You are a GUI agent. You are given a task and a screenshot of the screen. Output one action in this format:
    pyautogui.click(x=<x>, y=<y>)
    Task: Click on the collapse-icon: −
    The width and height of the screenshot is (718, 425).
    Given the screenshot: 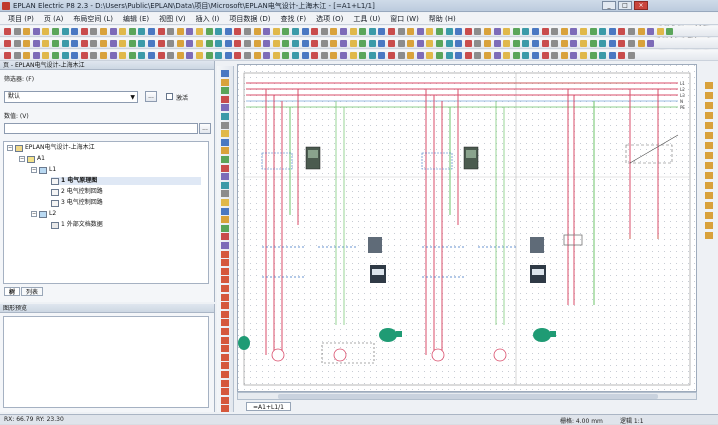 What is the action you would take?
    pyautogui.click(x=10, y=148)
    